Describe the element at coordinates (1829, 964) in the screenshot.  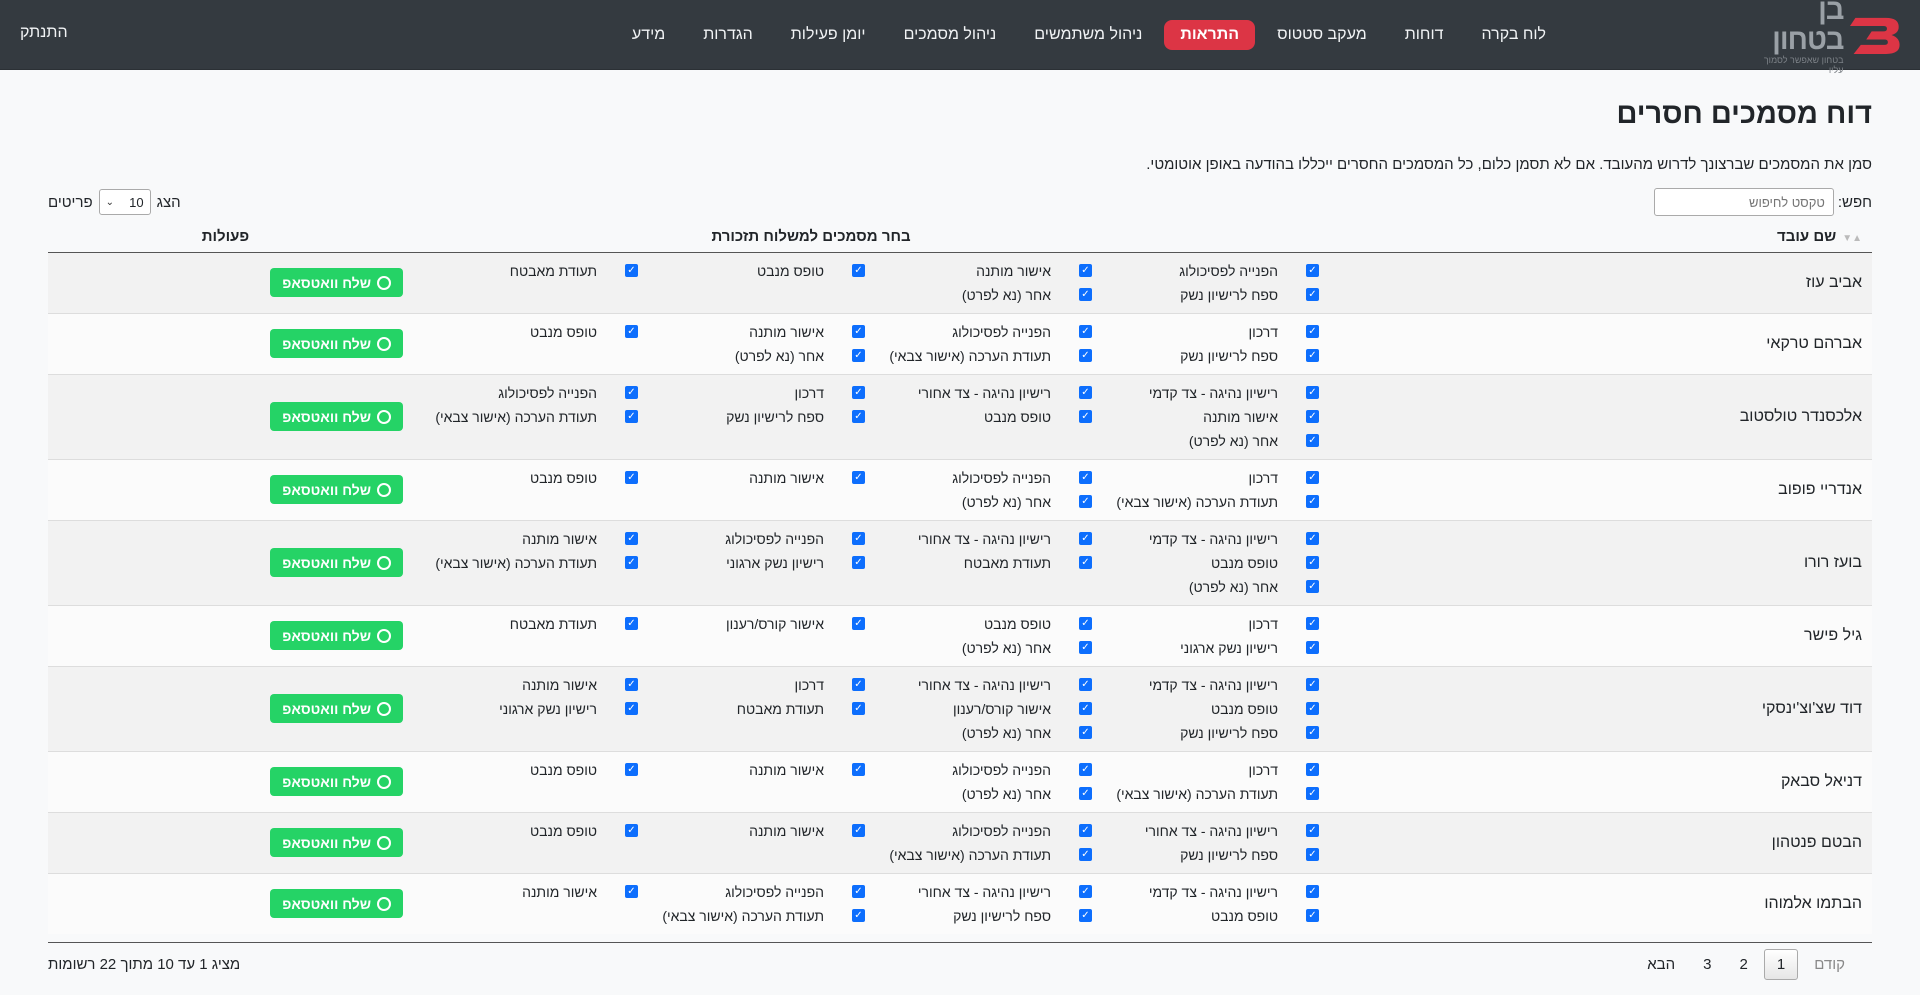
I see `pagination-prev: קודם` at that location.